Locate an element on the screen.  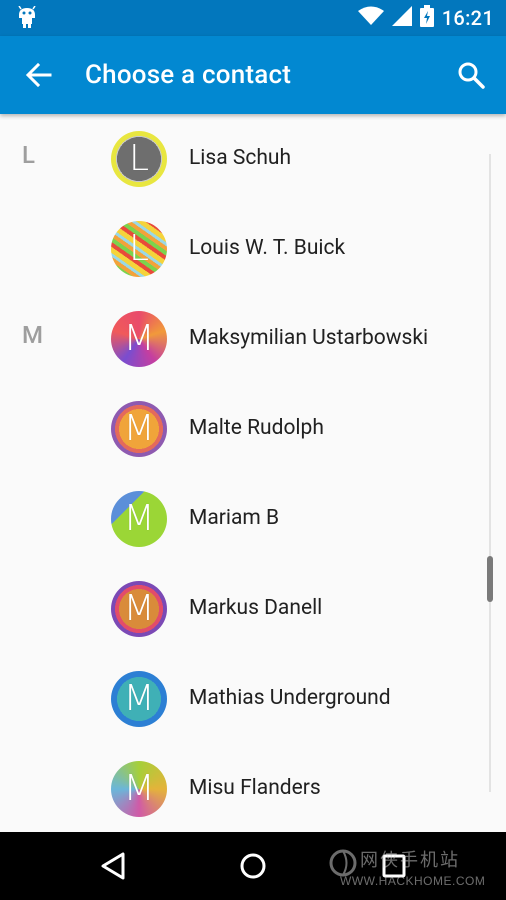
section-letter: L is located at coordinates (28, 155).